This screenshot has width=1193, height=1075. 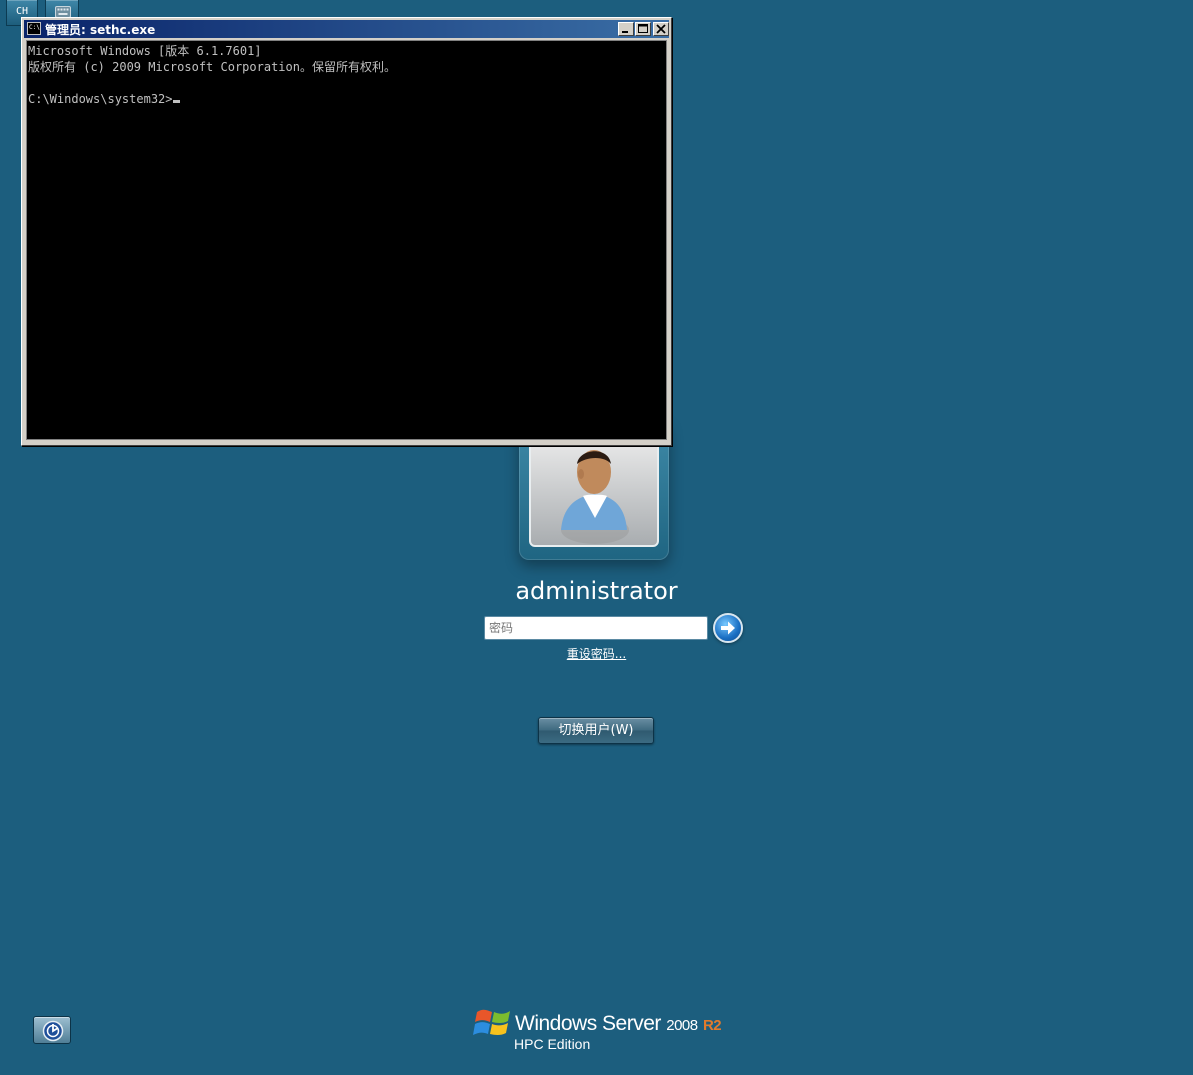 I want to click on console-title: 管理员: sethc.exe, so click(x=100, y=30).